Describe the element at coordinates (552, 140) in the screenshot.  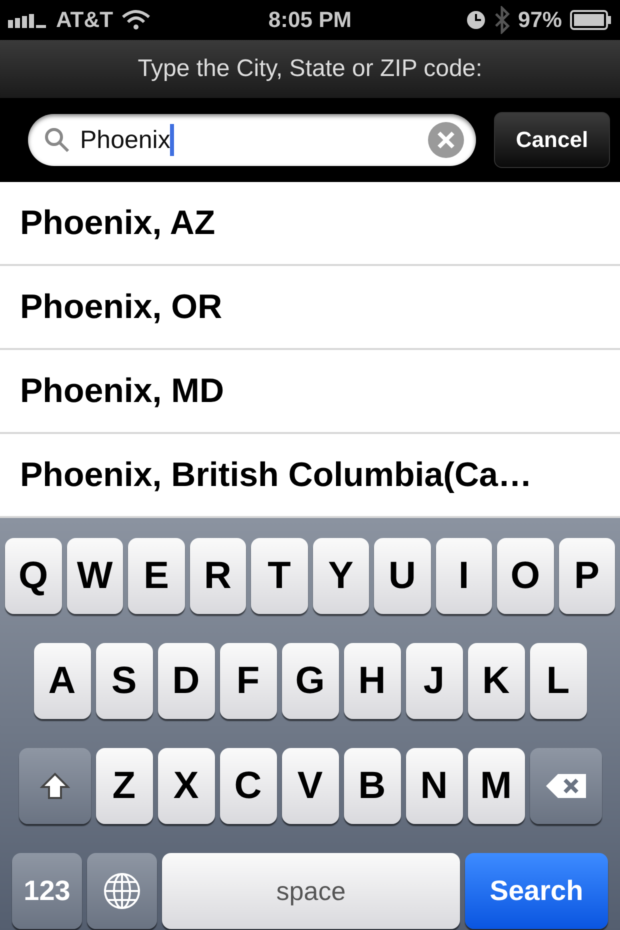
I see `cancel-button: Cancel` at that location.